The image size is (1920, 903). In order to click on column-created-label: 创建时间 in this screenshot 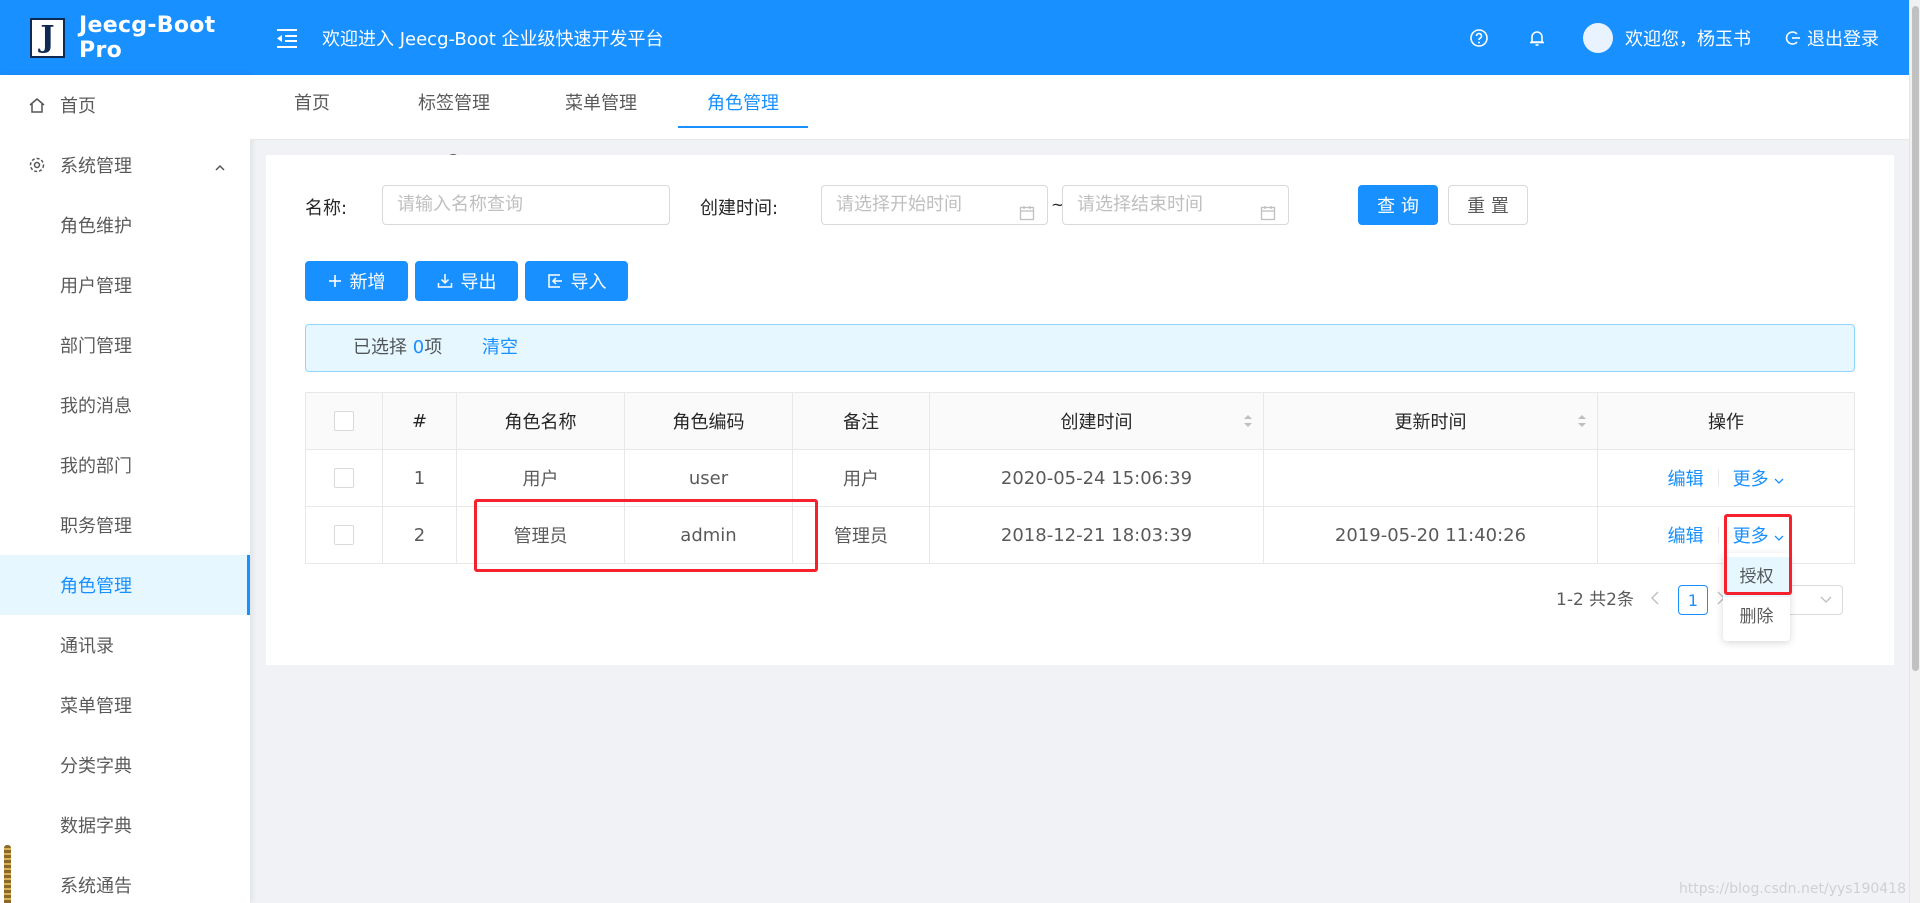, I will do `click(1096, 422)`.